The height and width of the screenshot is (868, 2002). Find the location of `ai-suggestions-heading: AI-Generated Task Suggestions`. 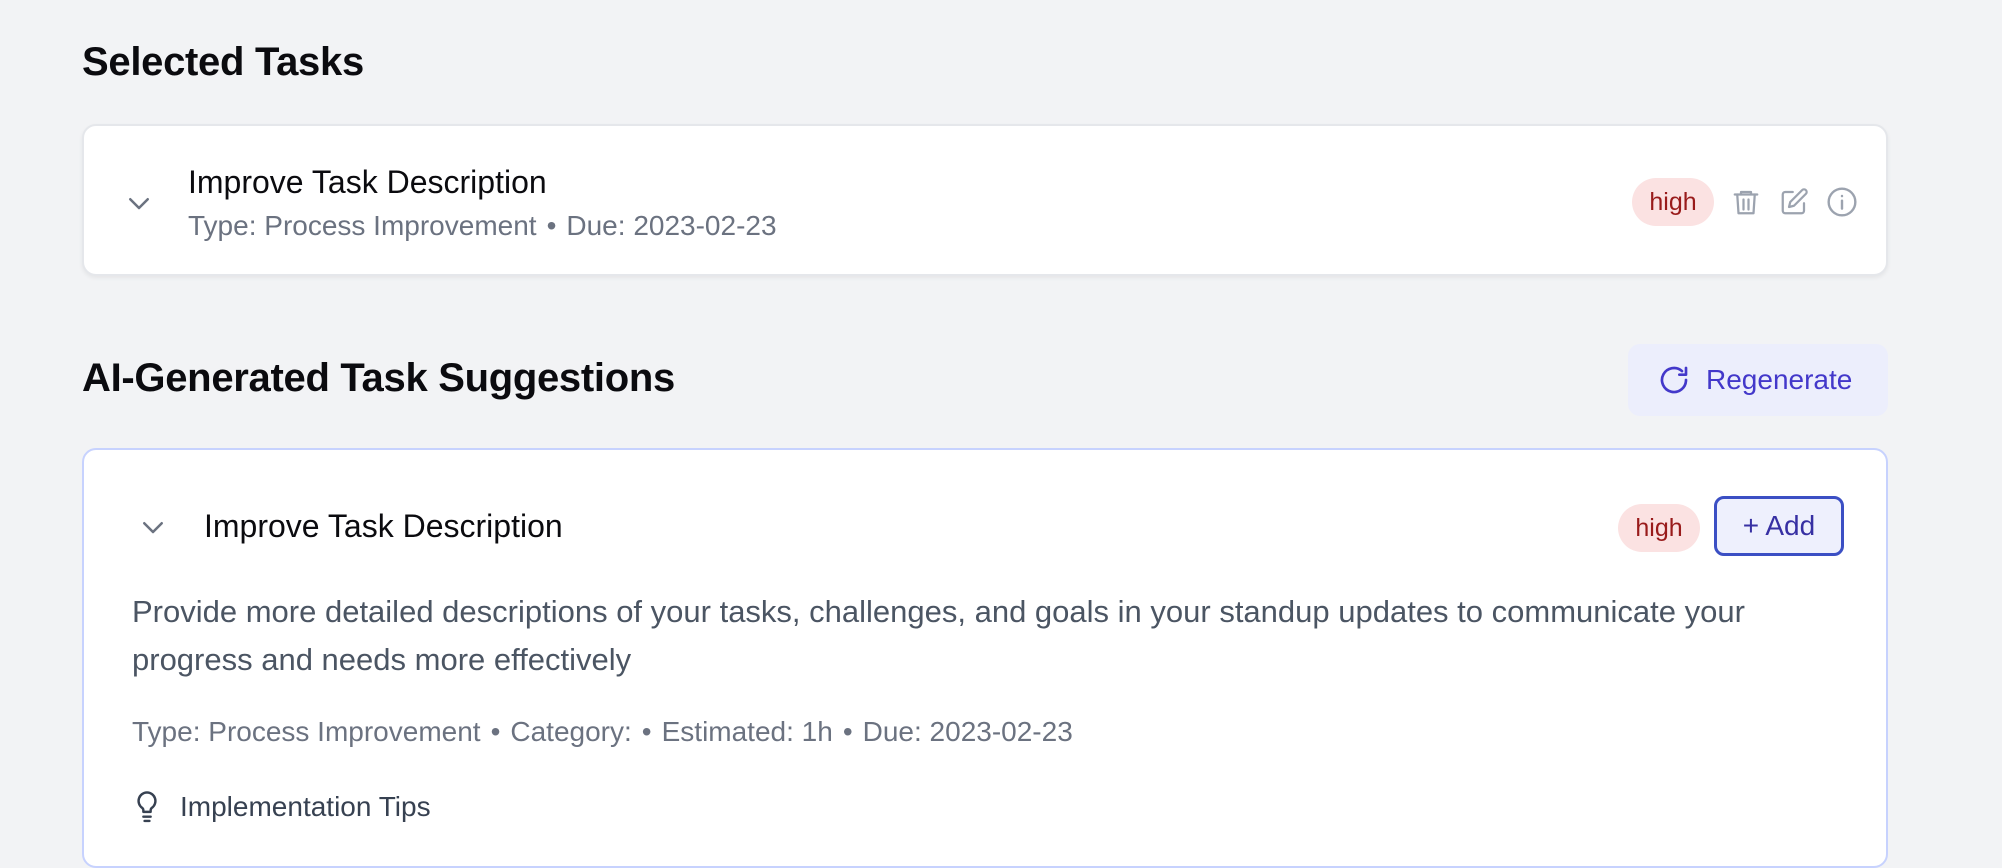

ai-suggestions-heading: AI-Generated Task Suggestions is located at coordinates (378, 378).